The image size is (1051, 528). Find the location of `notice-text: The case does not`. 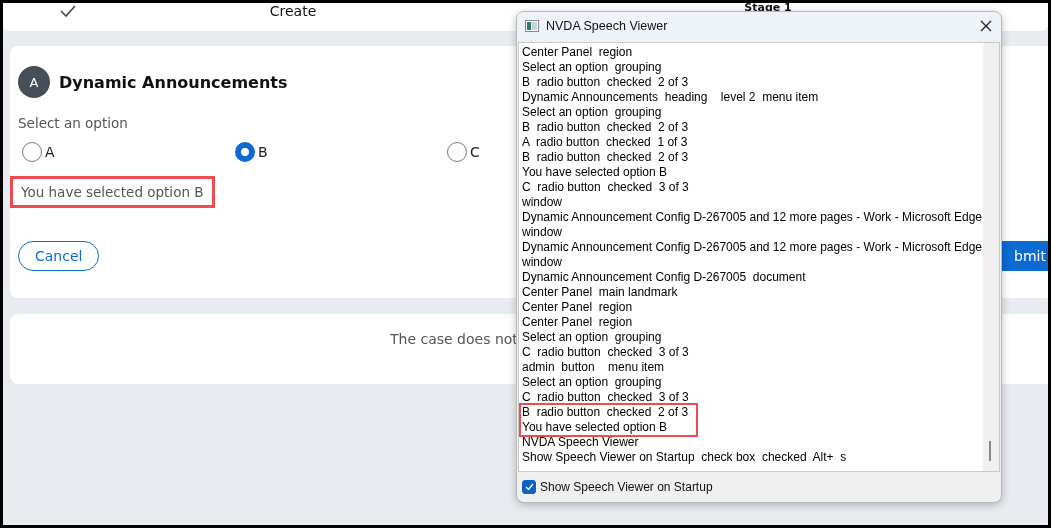

notice-text: The case does not is located at coordinates (454, 339).